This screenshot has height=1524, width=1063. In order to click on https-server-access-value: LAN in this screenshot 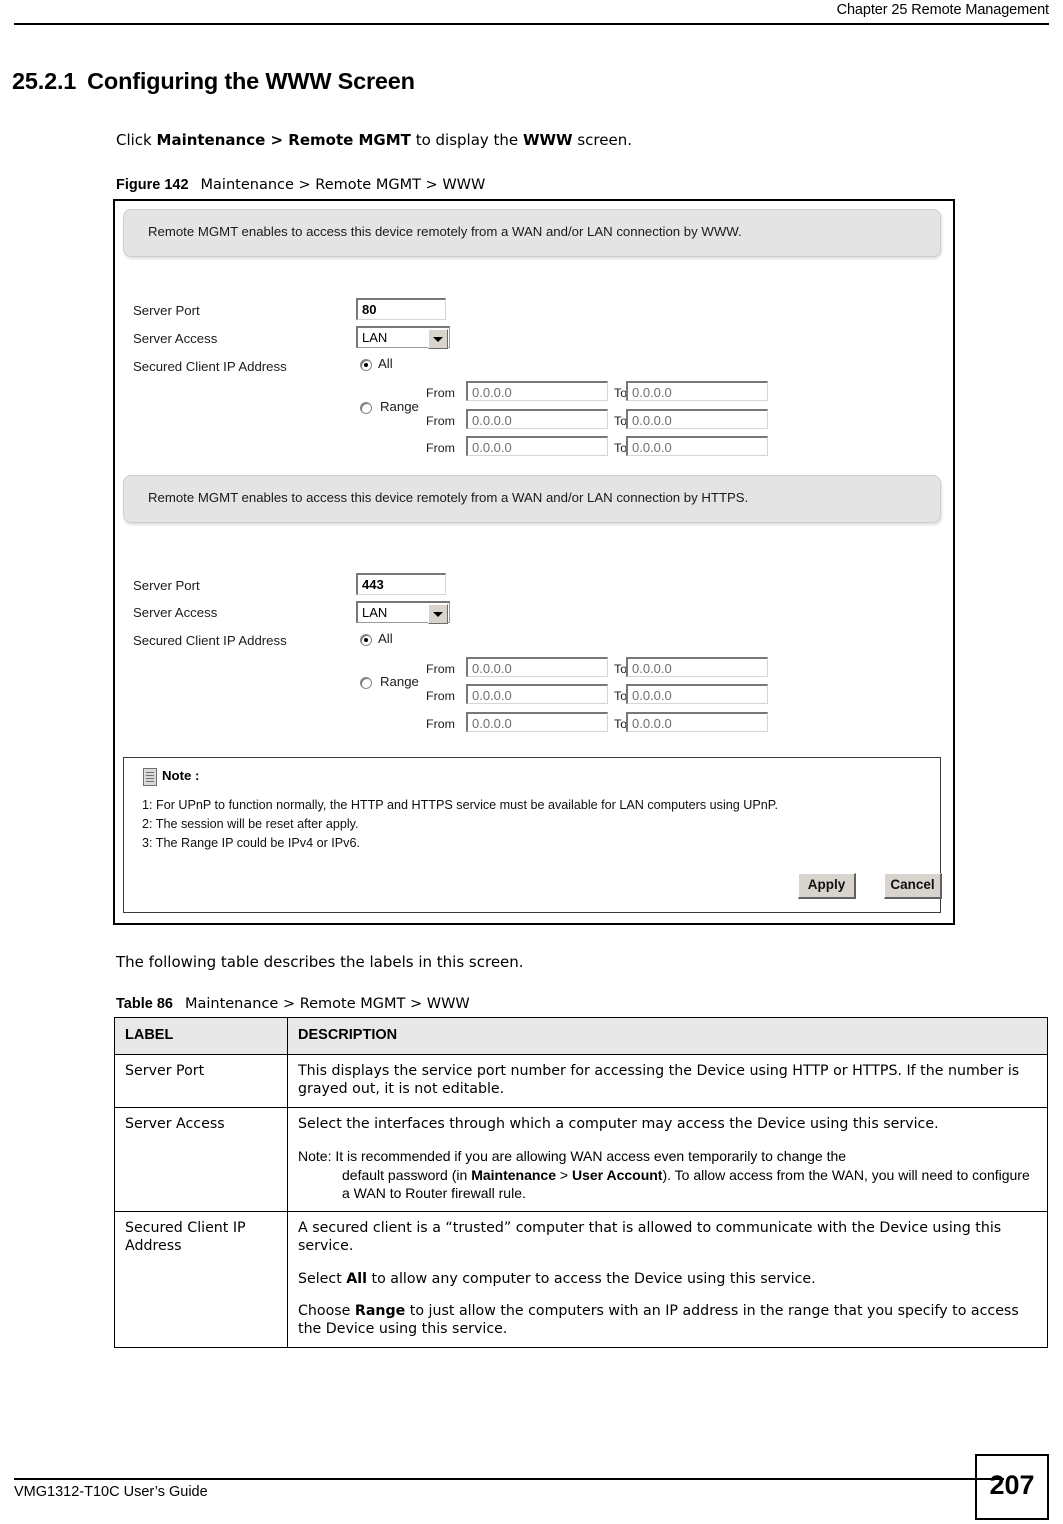, I will do `click(375, 612)`.